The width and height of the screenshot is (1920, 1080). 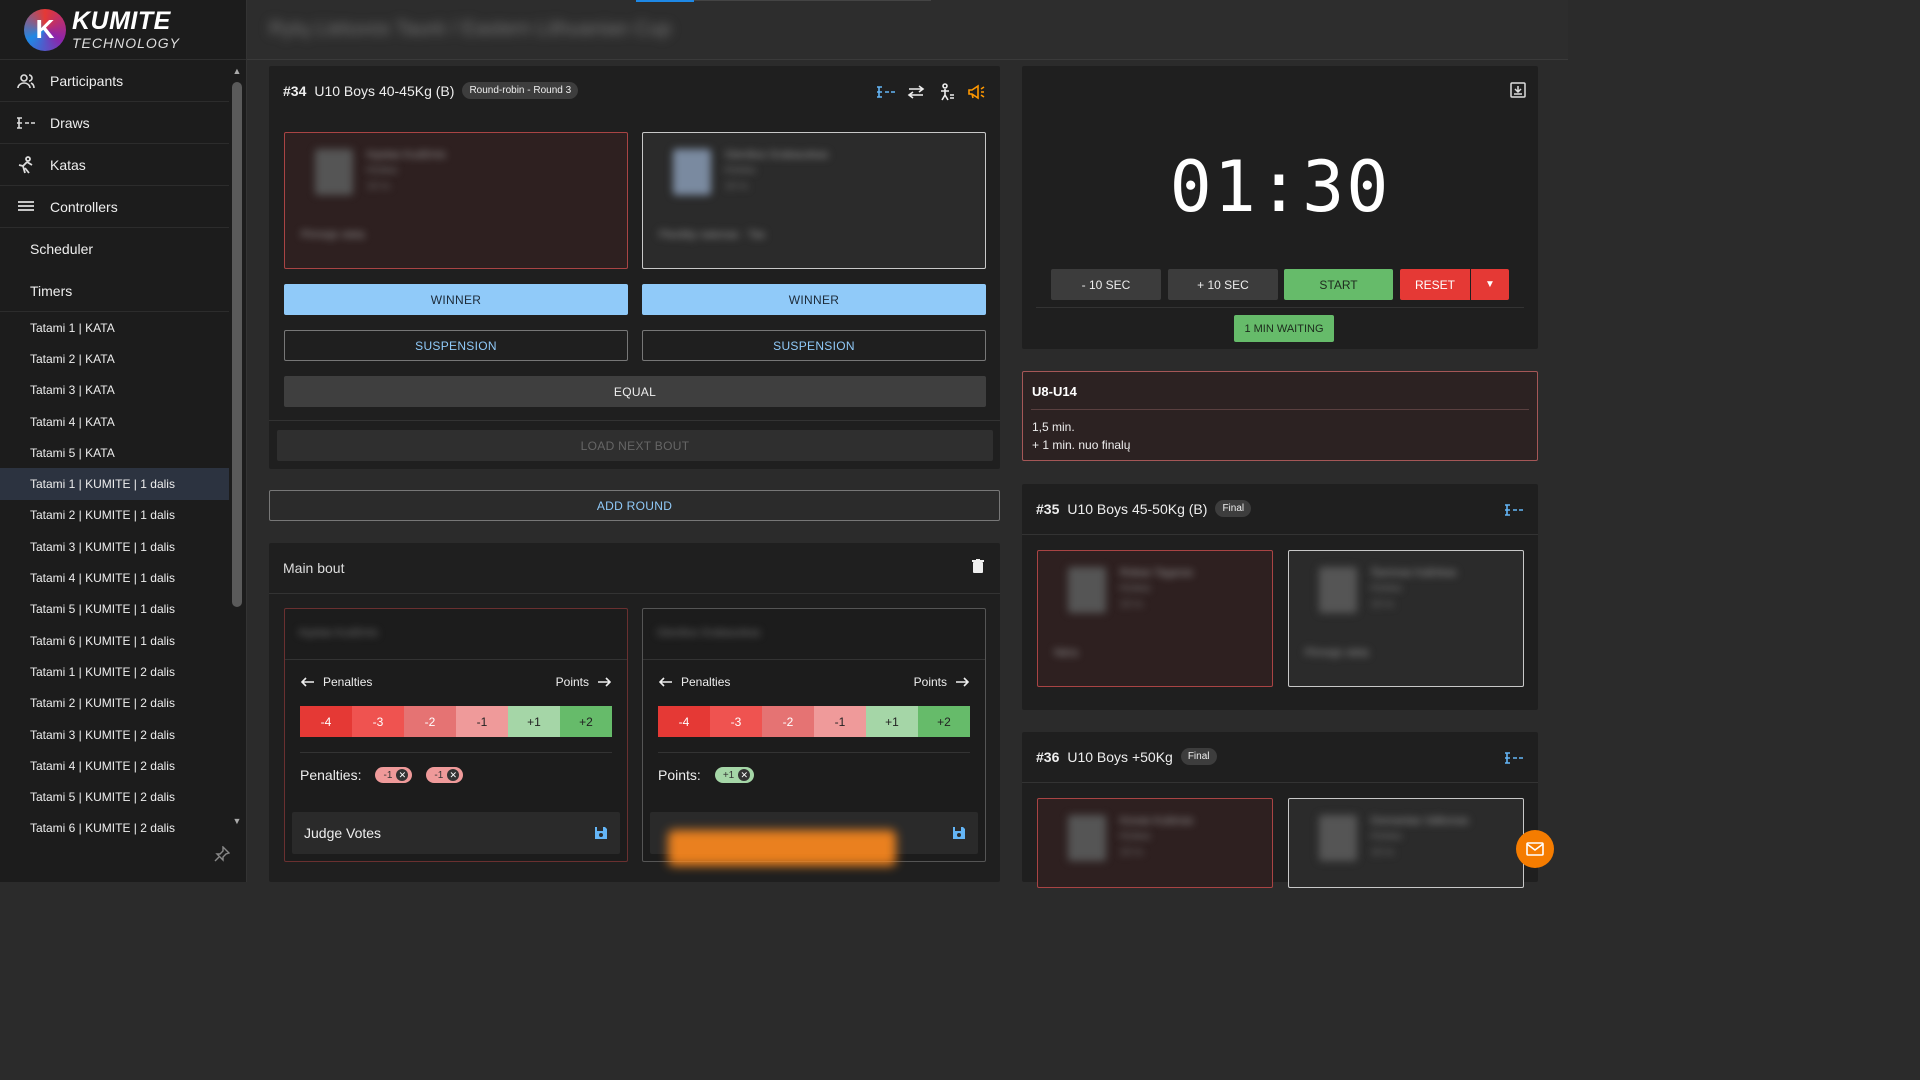 What do you see at coordinates (114, 515) in the screenshot?
I see `sidebar-item-tatami: Tatami 2 | KUMITE | 1 dalis` at bounding box center [114, 515].